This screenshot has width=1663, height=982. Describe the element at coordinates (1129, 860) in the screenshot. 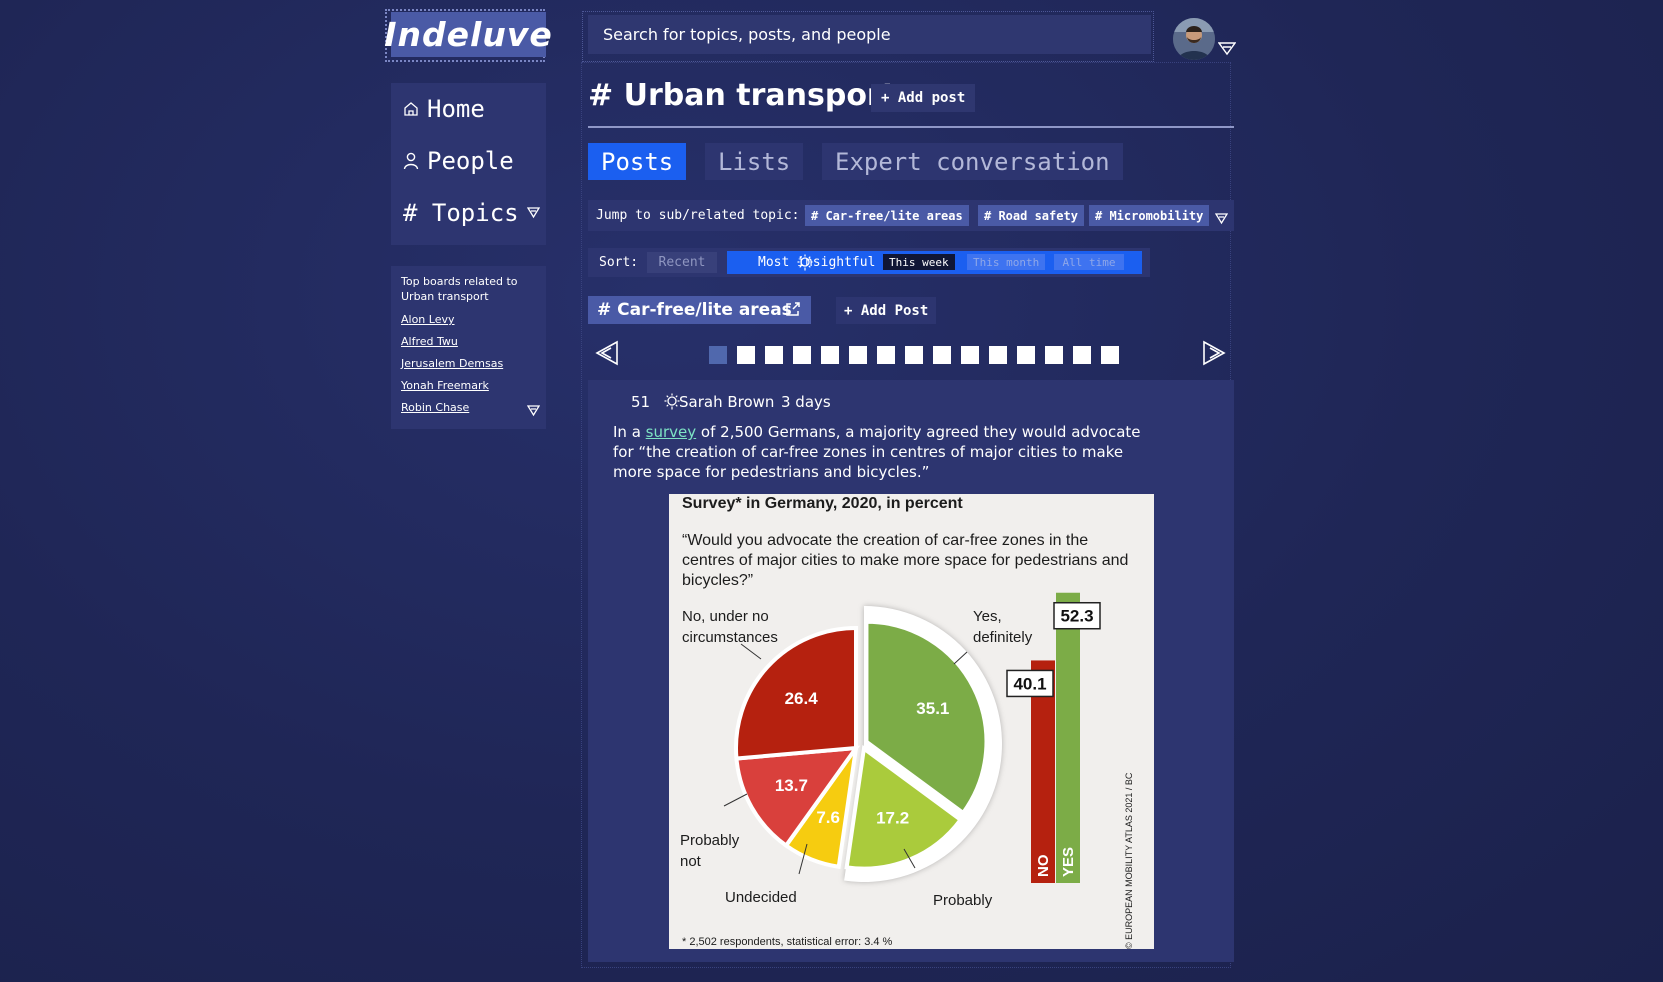

I see `figure-credit: © EUROPEAN MOBILITY ATLAS 2021 / BC` at that location.